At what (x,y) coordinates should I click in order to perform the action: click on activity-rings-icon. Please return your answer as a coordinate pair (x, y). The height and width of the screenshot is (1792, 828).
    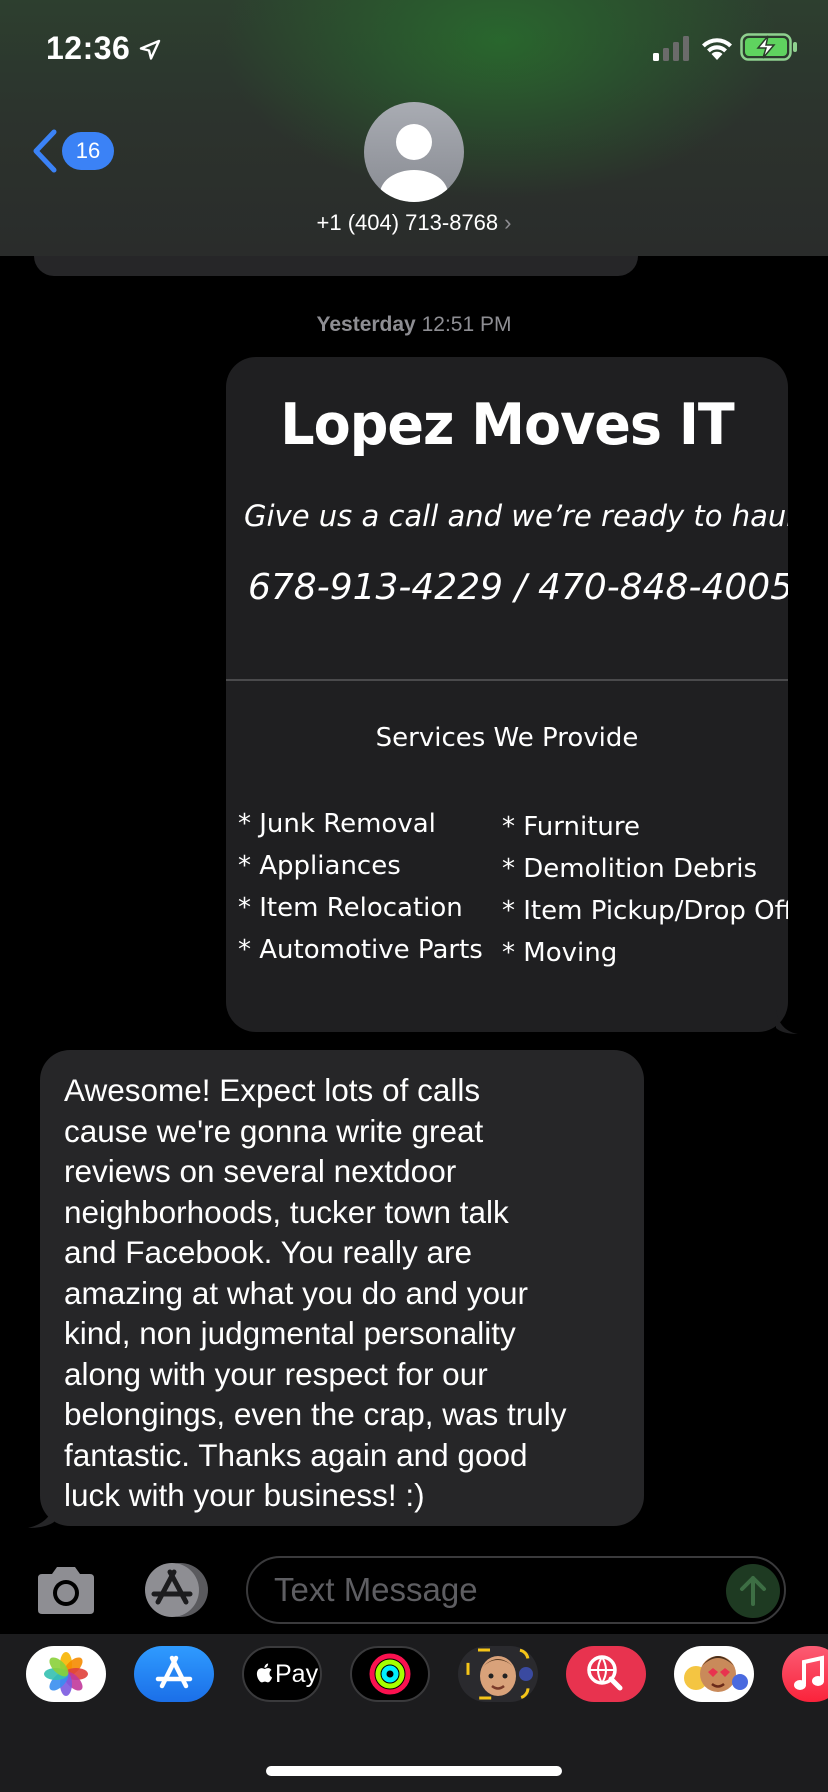
    Looking at the image, I should click on (390, 1674).